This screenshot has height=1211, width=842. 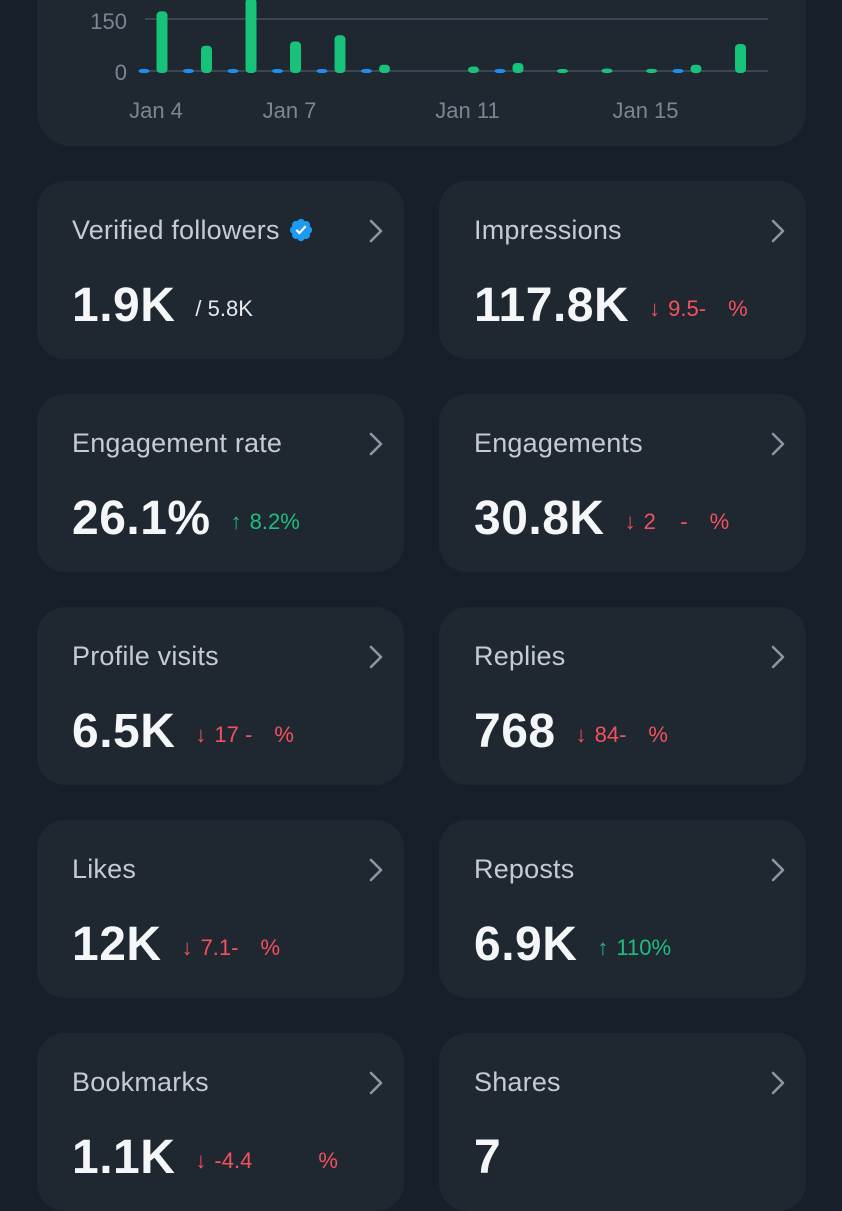 What do you see at coordinates (645, 110) in the screenshot?
I see `x-tick-label: Jan 15` at bounding box center [645, 110].